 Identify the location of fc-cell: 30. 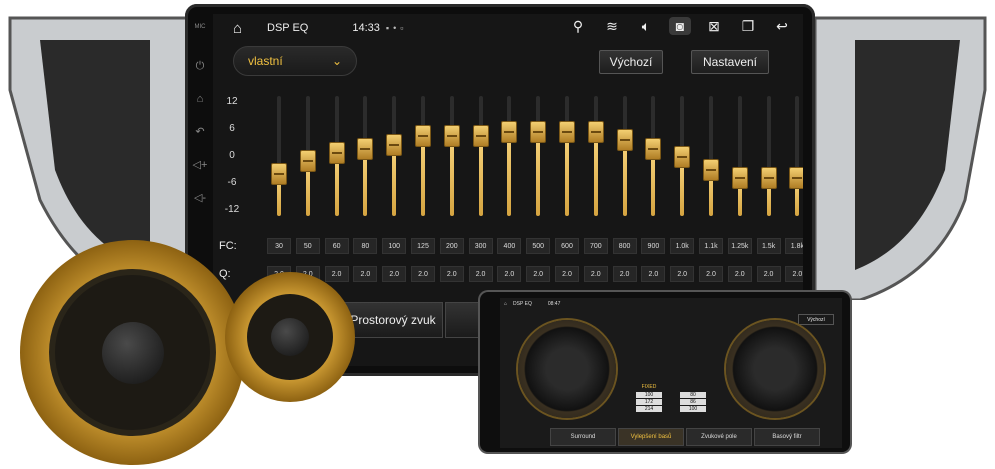
(279, 246).